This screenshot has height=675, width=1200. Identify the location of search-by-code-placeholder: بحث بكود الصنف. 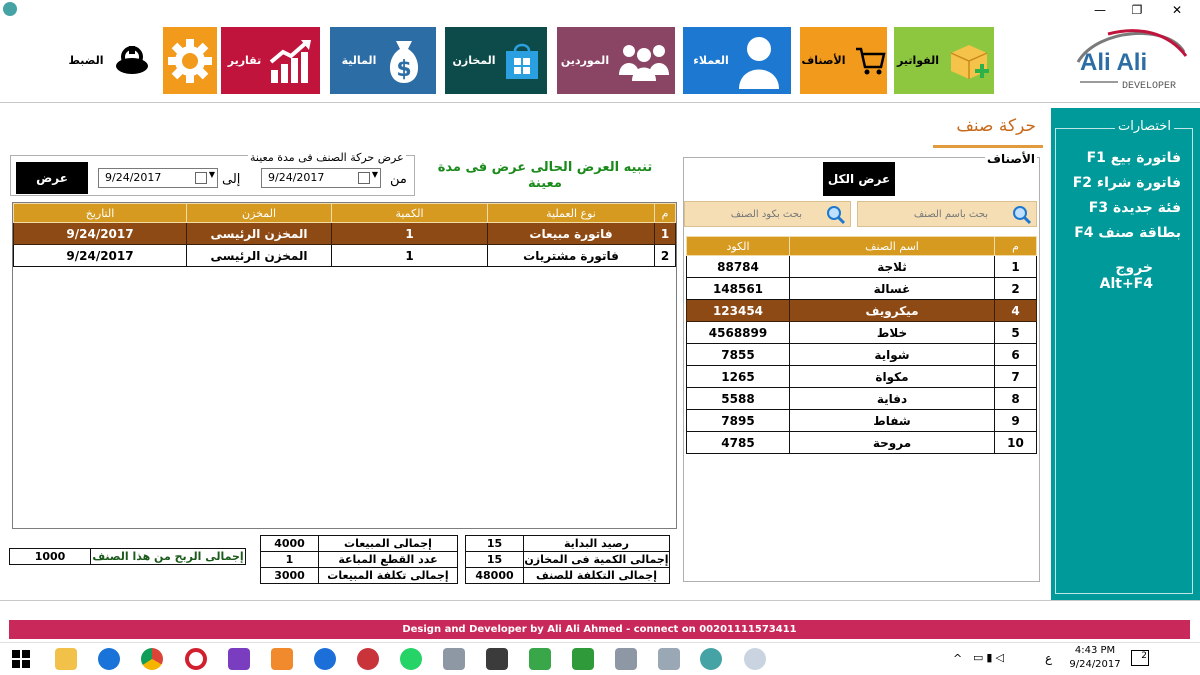
(766, 214).